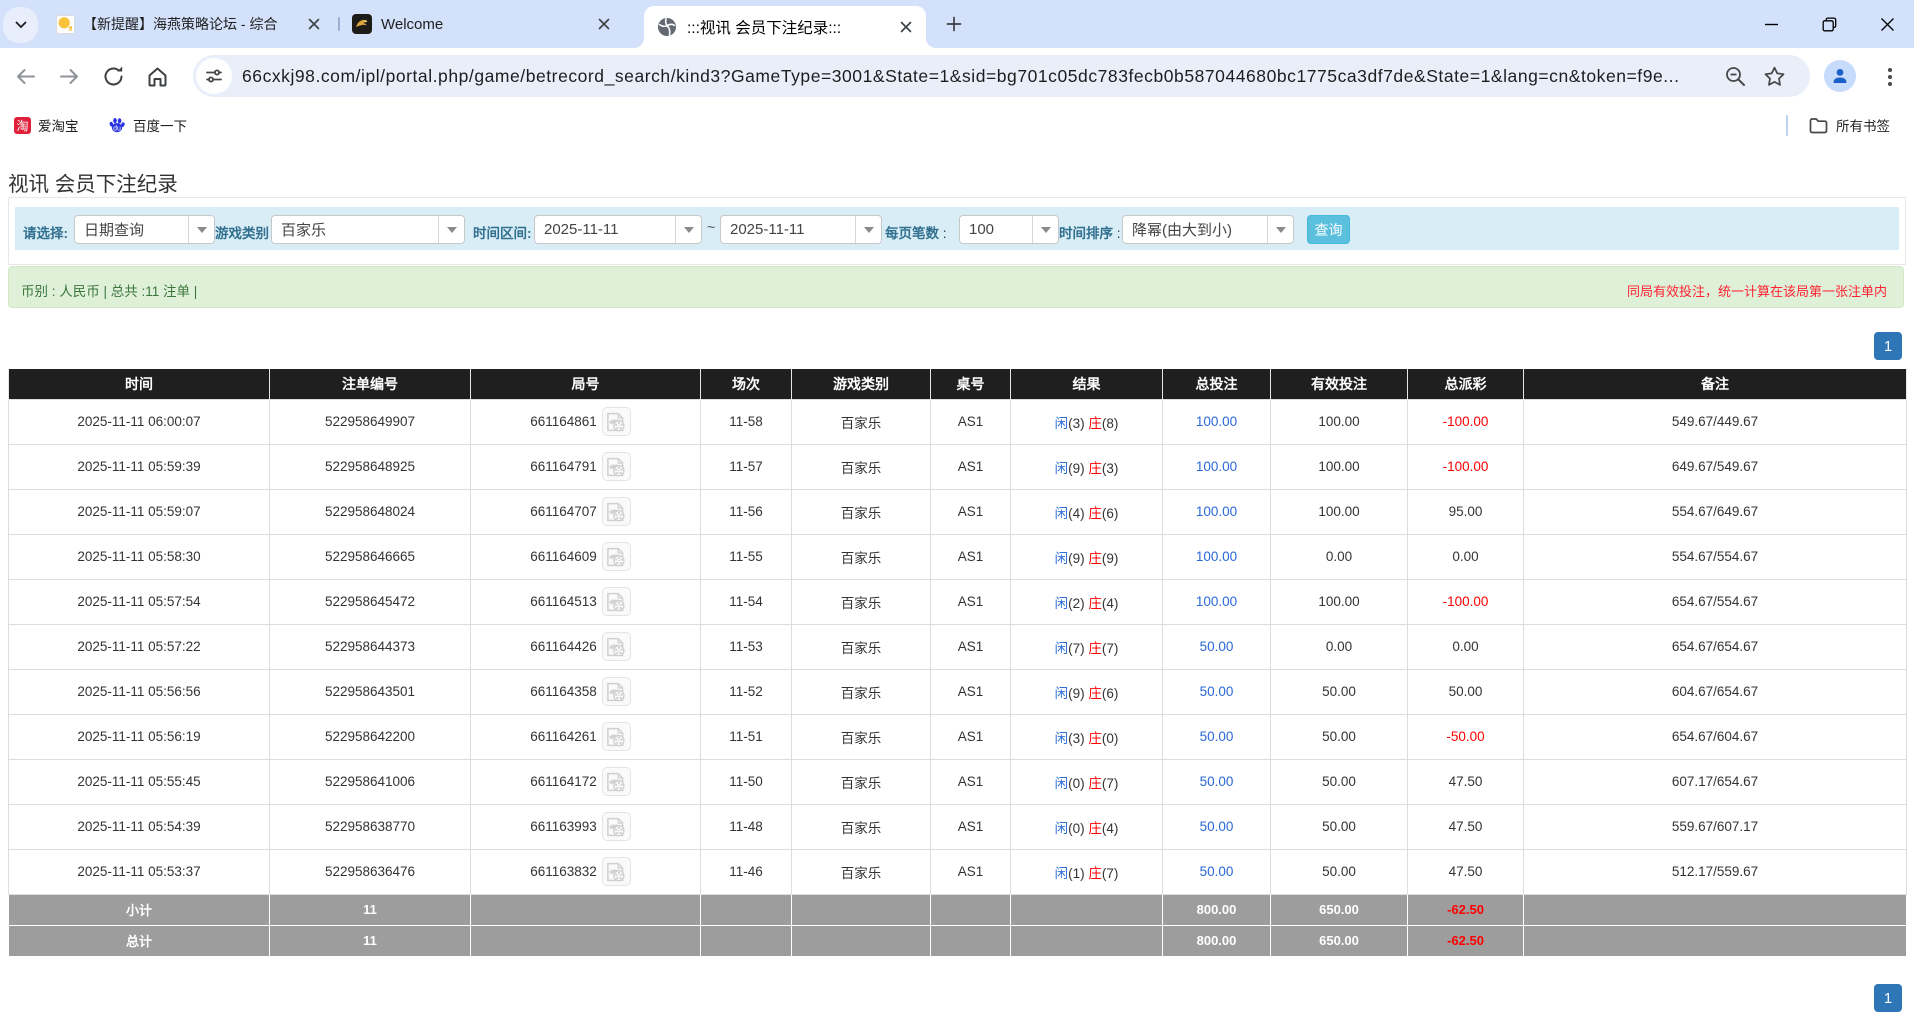  What do you see at coordinates (117, 129) in the screenshot?
I see `svg-text: du` at bounding box center [117, 129].